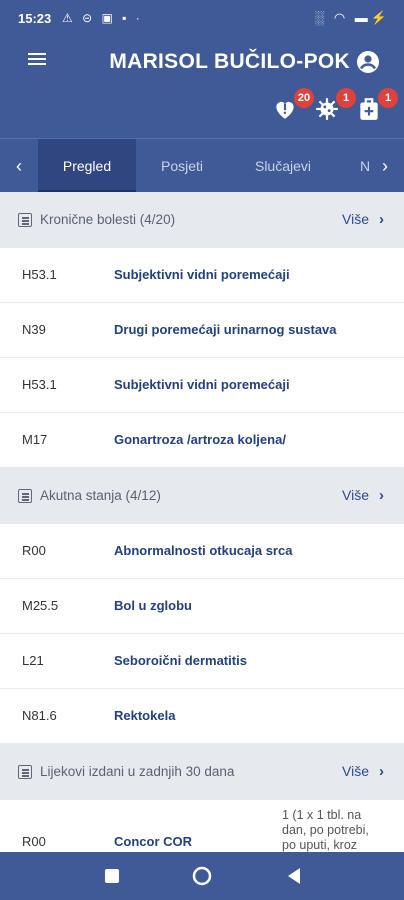  I want to click on section-header-chronic: Kronične bolesti (4/20) Više ›, so click(202, 220).